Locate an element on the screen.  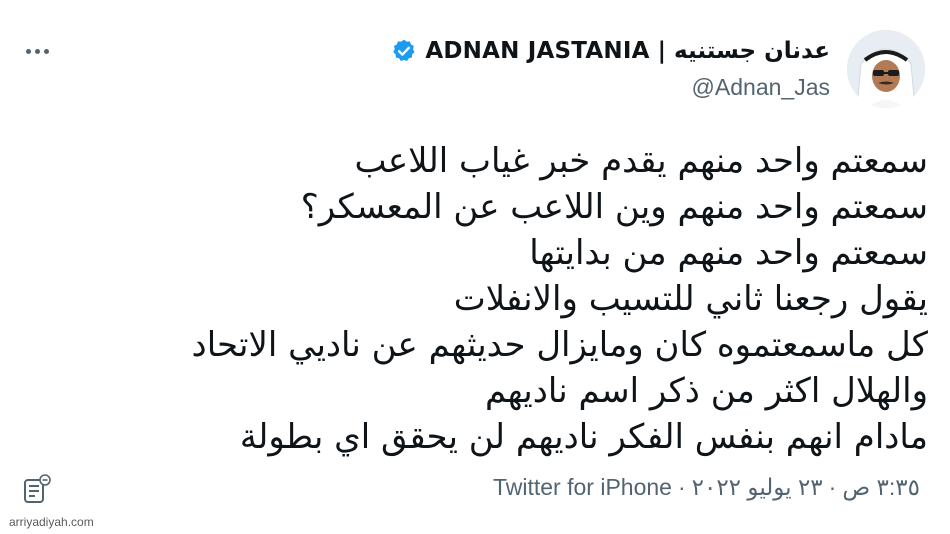
tweet-meta: ٣:٣٥ ص·٢٣ يوليو ٢٠٢٢·Twitter for iPhone is located at coordinates (706, 487).